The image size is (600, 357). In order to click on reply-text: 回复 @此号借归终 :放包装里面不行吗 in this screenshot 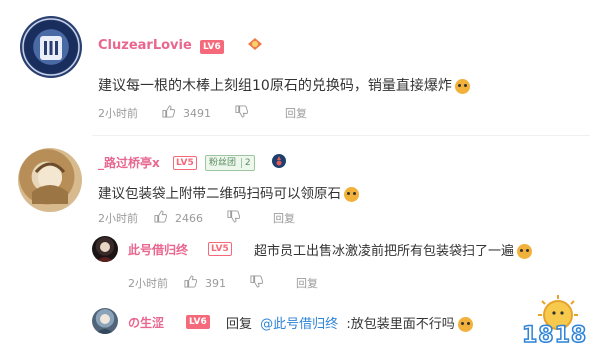, I will do `click(349, 322)`.